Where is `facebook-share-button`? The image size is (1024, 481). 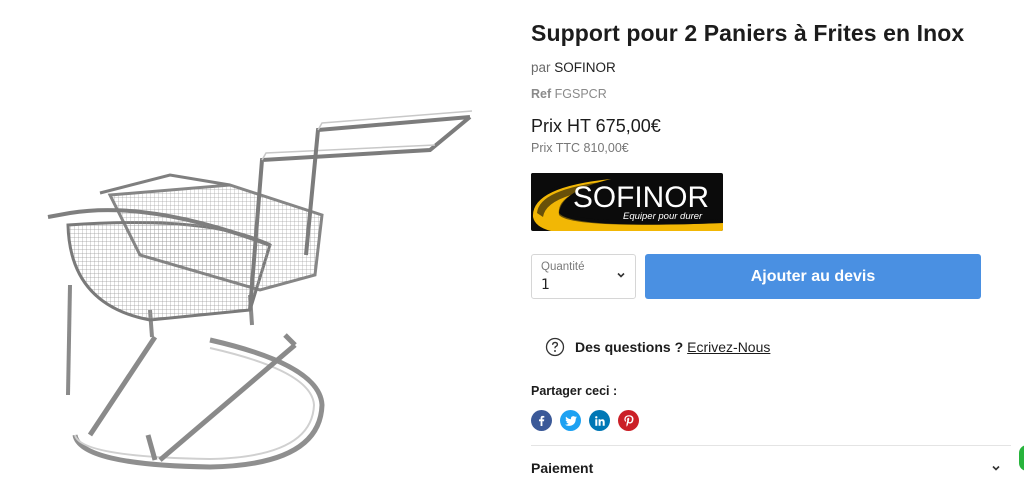
facebook-share-button is located at coordinates (541, 420).